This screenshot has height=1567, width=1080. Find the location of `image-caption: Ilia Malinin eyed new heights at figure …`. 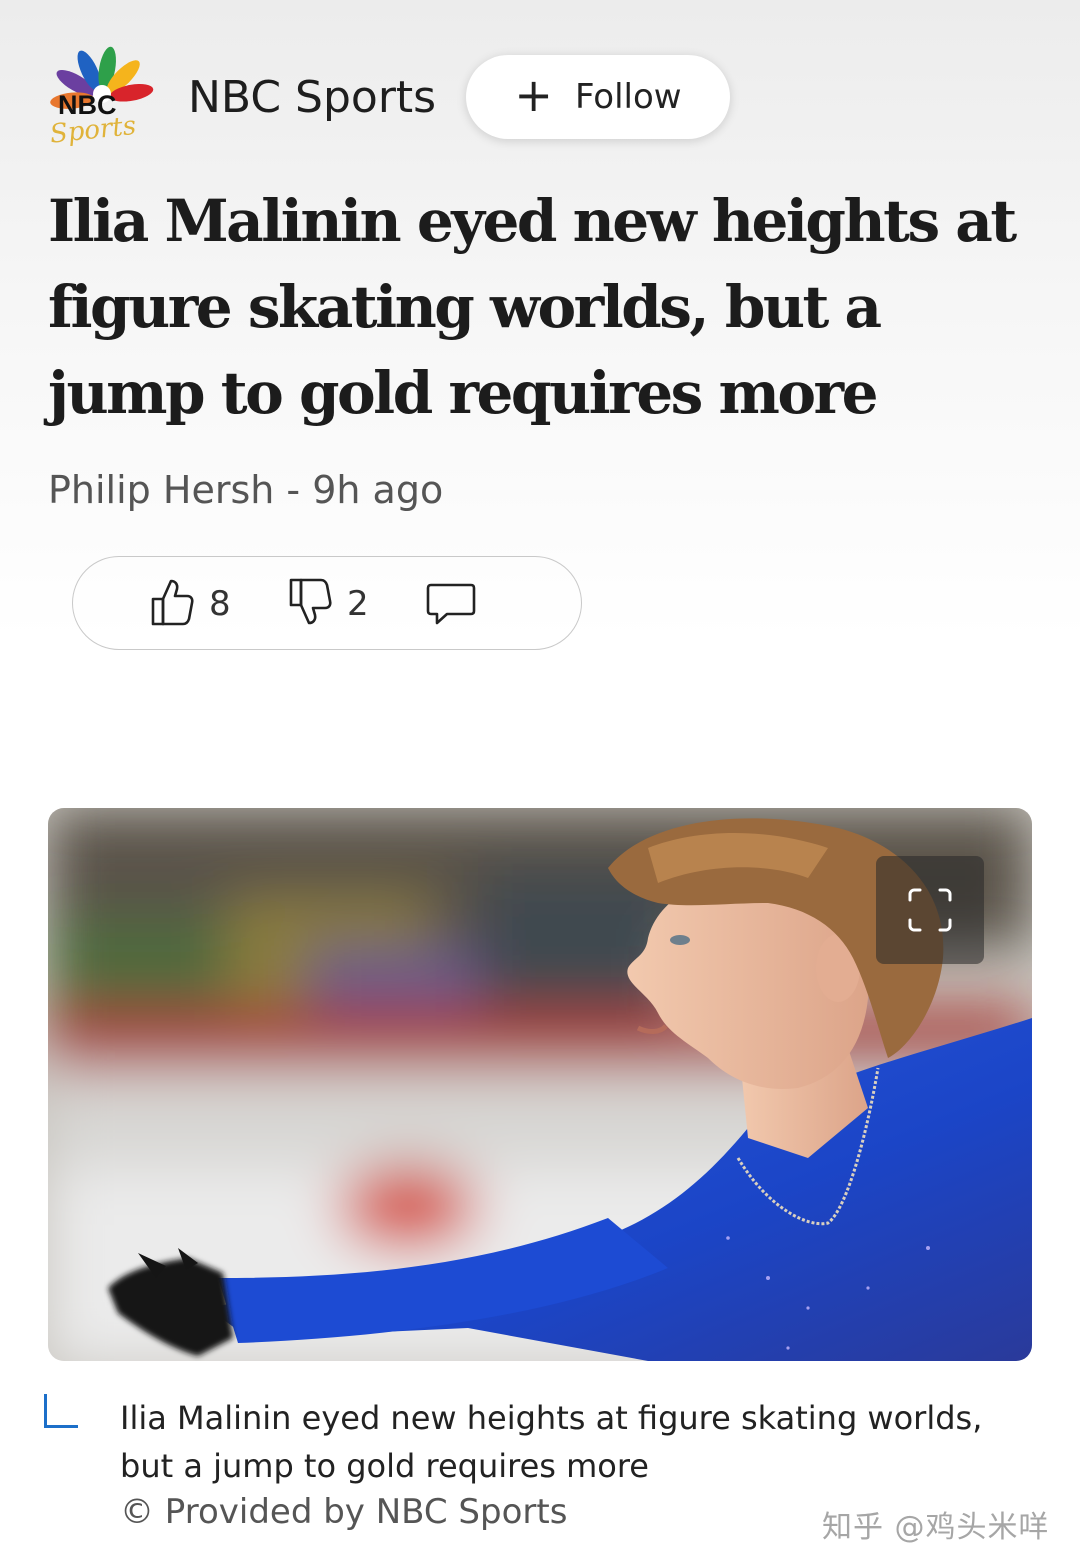

image-caption: Ilia Malinin eyed new heights at figure … is located at coordinates (551, 1442).